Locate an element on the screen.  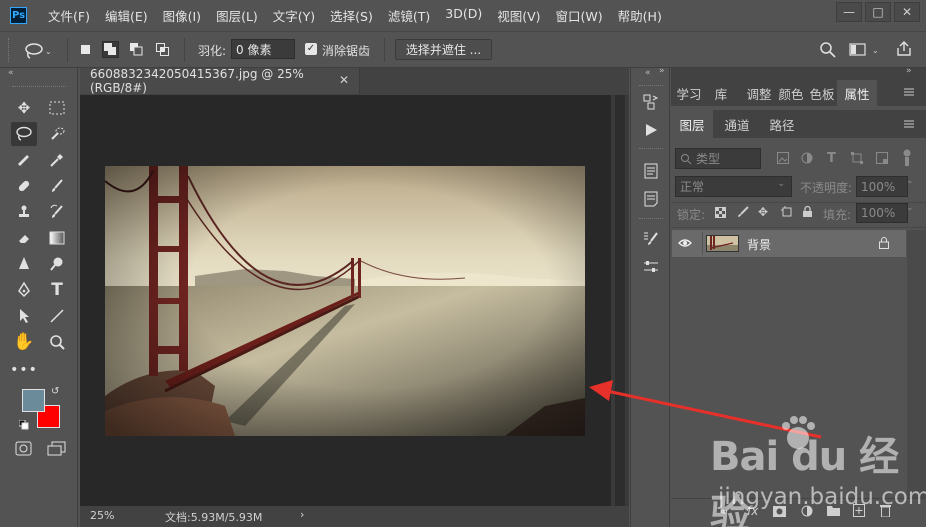
lock-all-icon is located at coordinates (807, 211).